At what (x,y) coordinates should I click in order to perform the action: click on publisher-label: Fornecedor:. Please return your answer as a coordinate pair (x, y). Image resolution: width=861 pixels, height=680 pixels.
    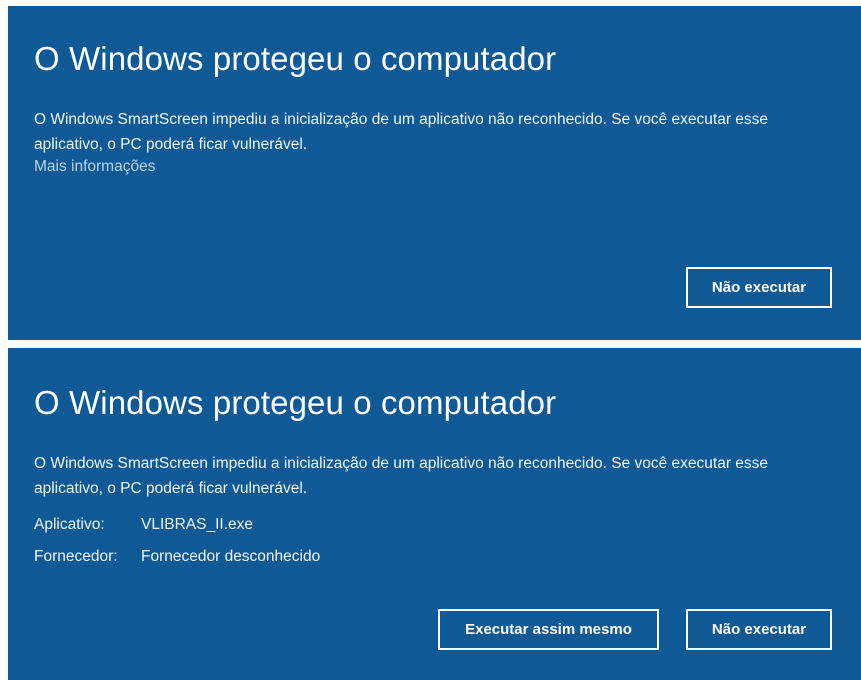
    Looking at the image, I should click on (76, 556).